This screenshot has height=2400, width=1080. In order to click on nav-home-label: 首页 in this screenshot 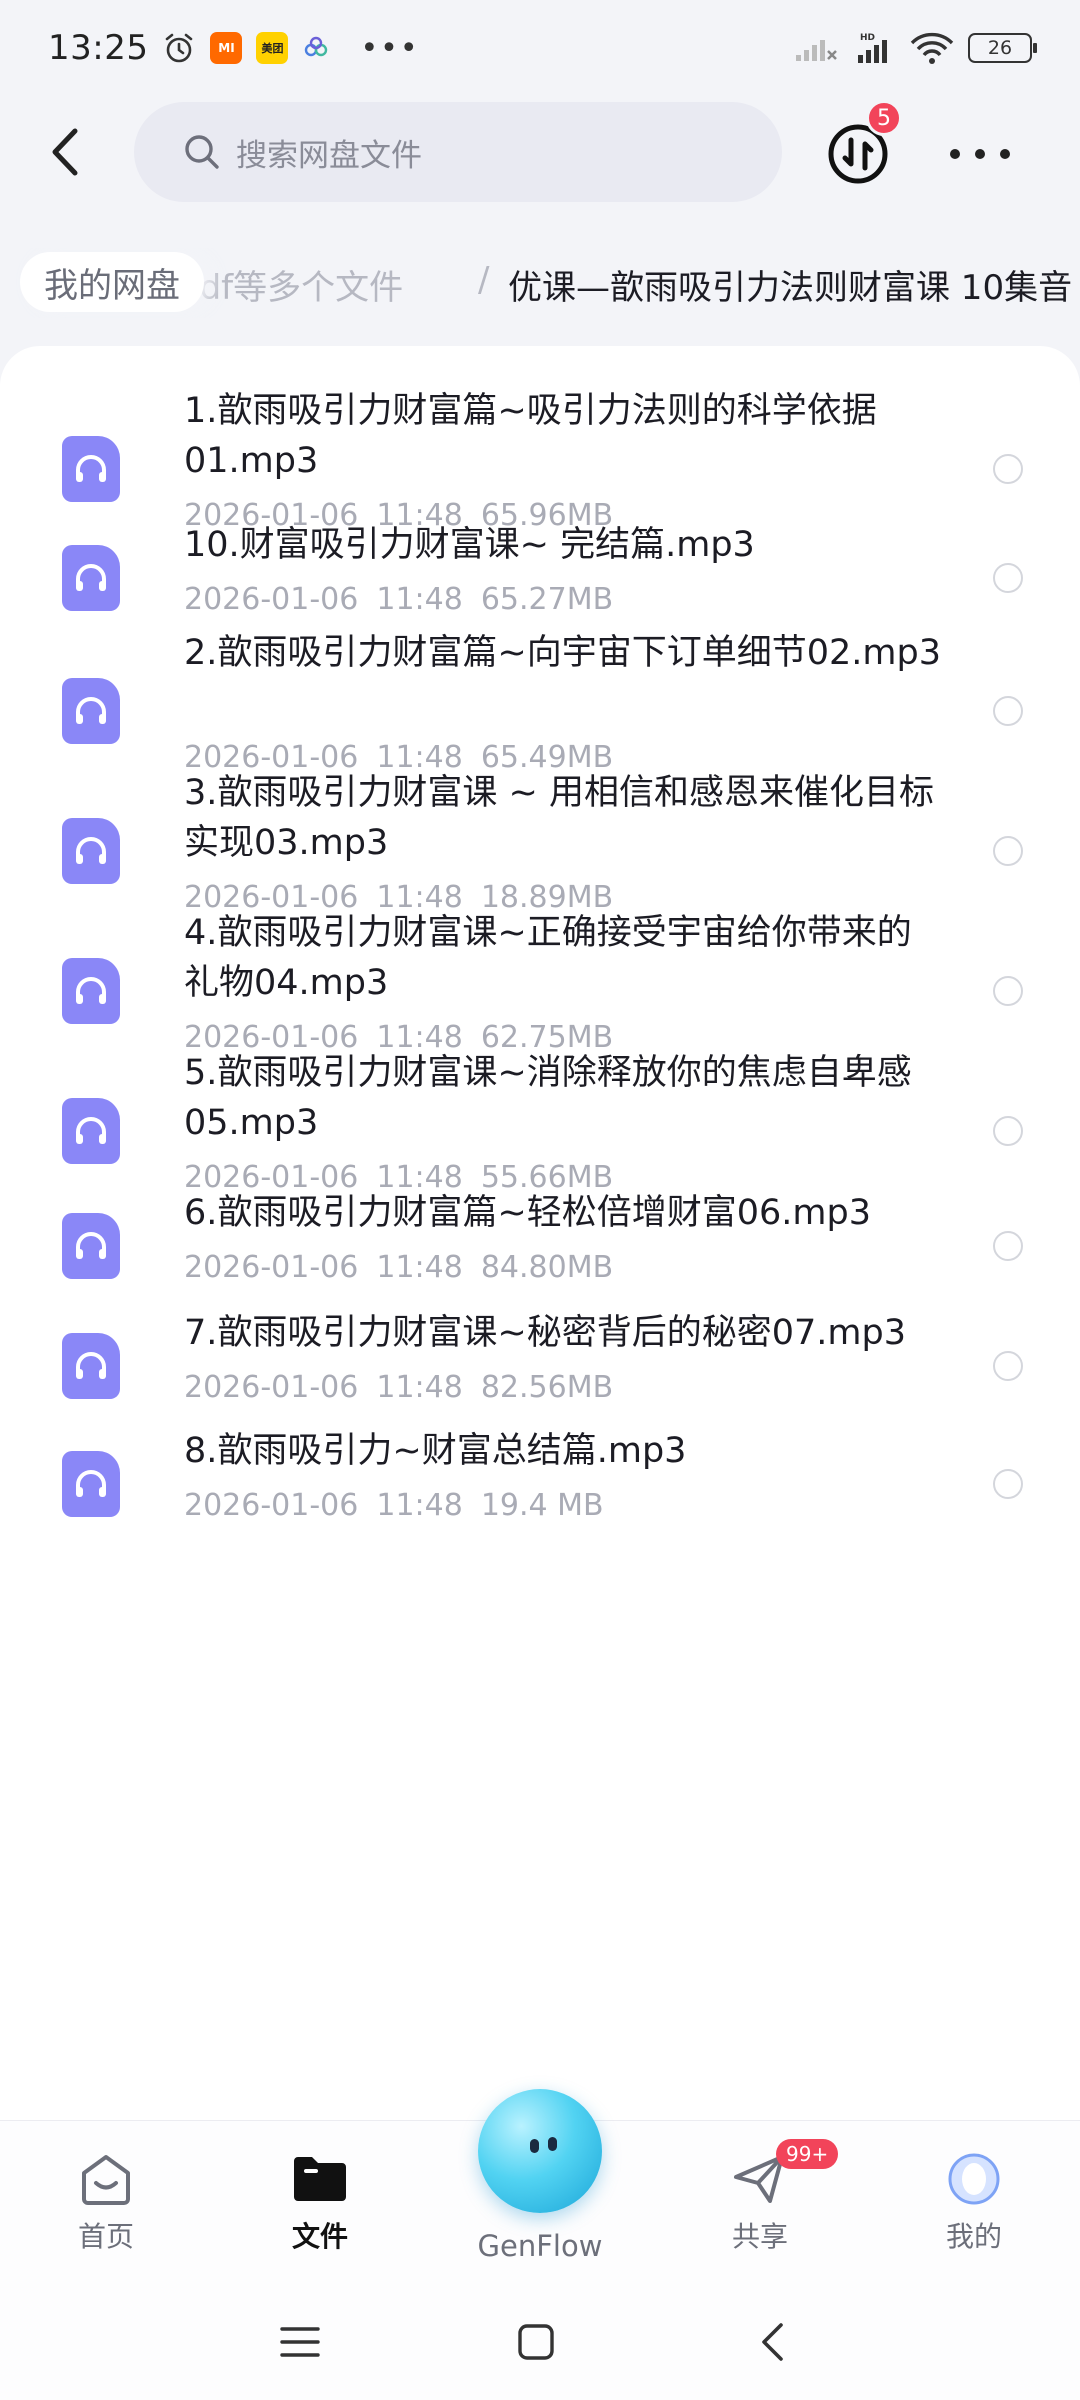, I will do `click(105, 2236)`.